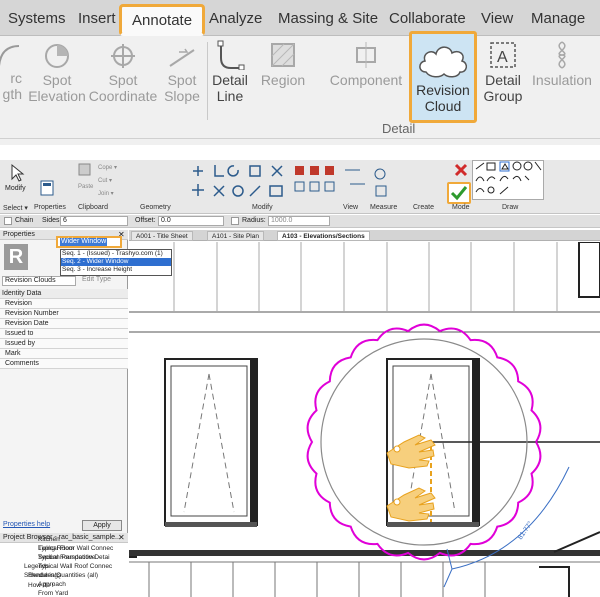 The image size is (600, 597). Describe the element at coordinates (231, 55) in the screenshot. I see `detail-line-icon` at that location.